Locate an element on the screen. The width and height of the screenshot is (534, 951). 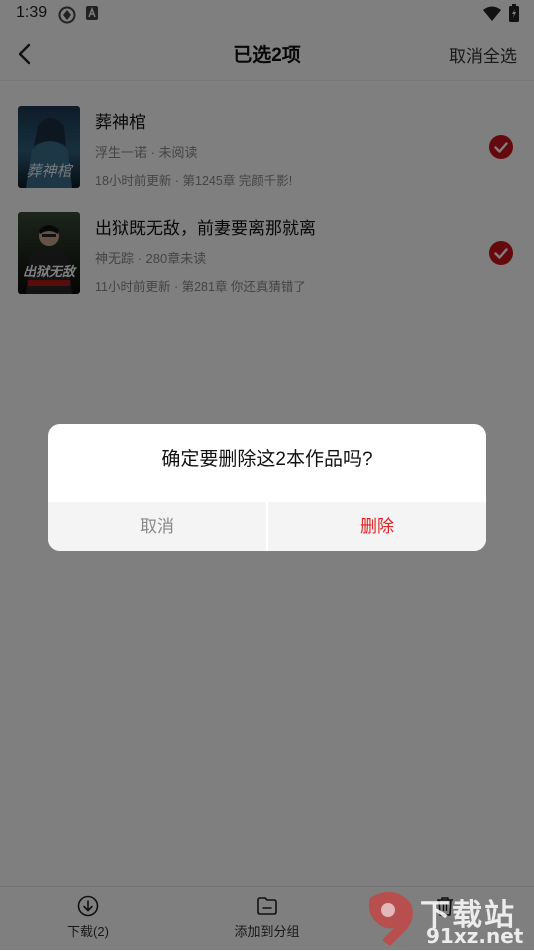
dialog-message: 确定要删除这2本作品吗? is located at coordinates (267, 459).